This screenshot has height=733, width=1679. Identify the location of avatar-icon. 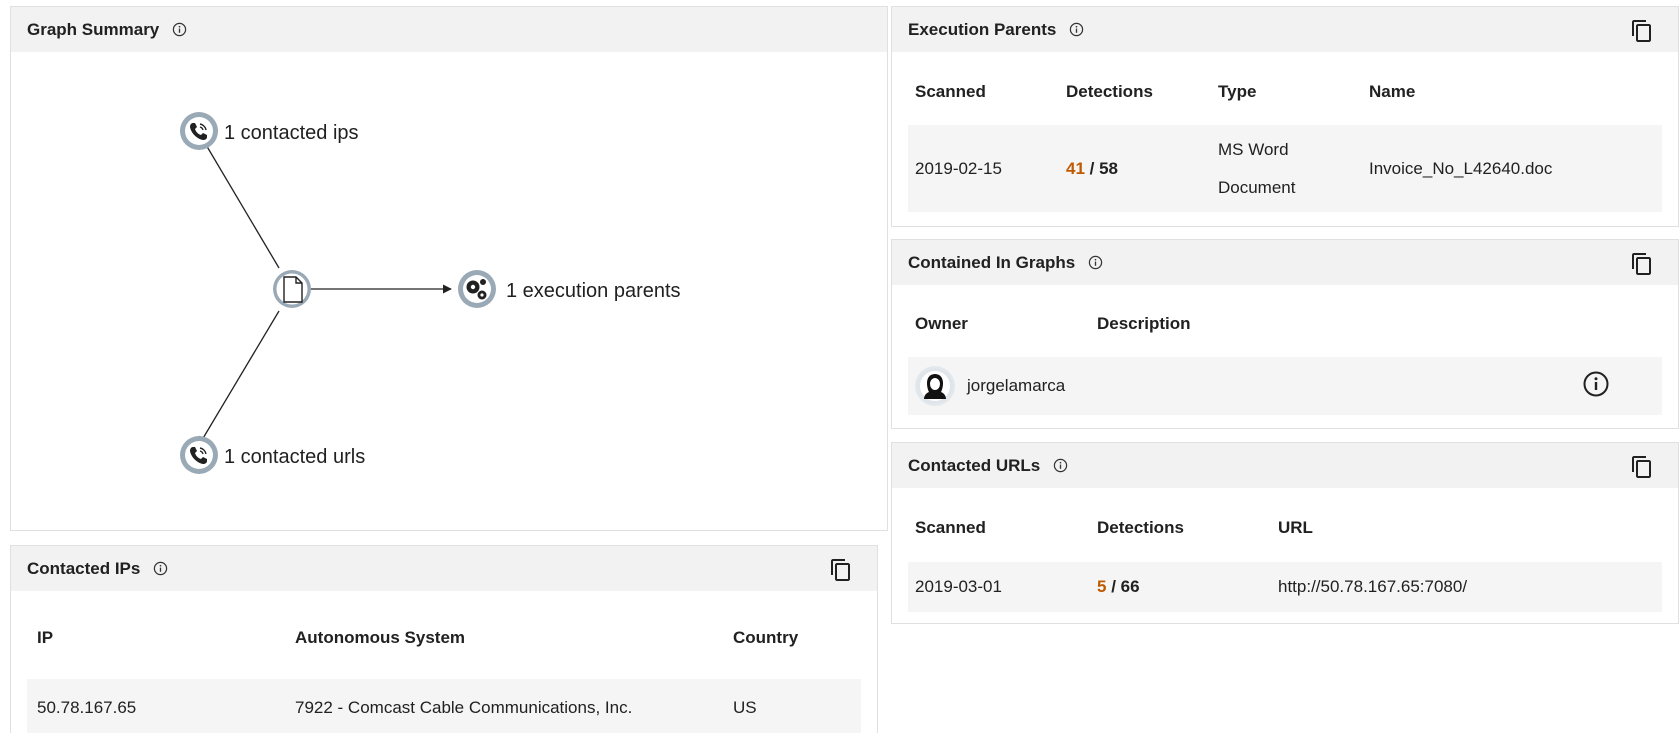
(935, 386).